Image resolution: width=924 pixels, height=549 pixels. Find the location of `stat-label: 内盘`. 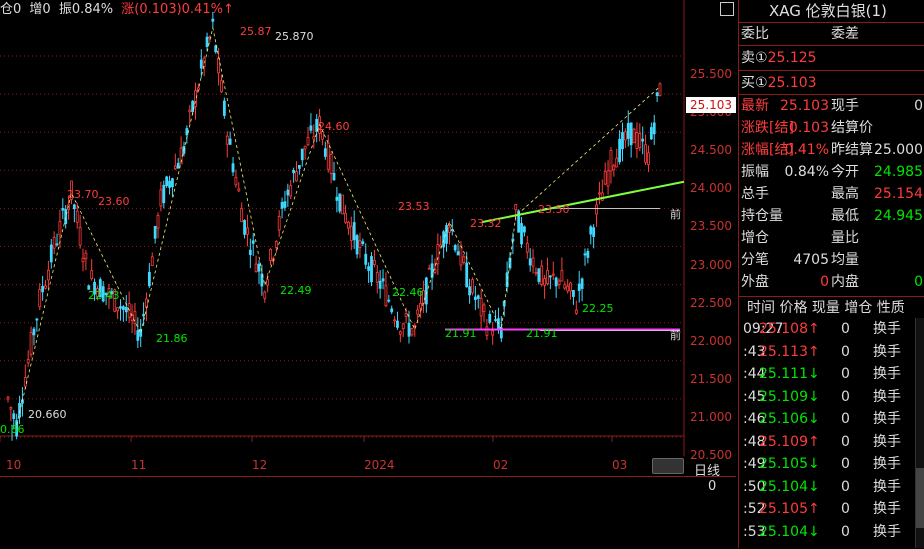

stat-label: 内盘 is located at coordinates (845, 282).